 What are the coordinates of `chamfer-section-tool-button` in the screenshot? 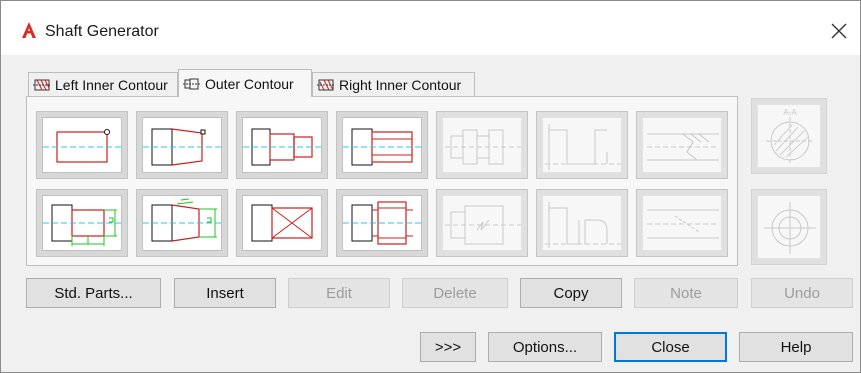 It's located at (682, 223).